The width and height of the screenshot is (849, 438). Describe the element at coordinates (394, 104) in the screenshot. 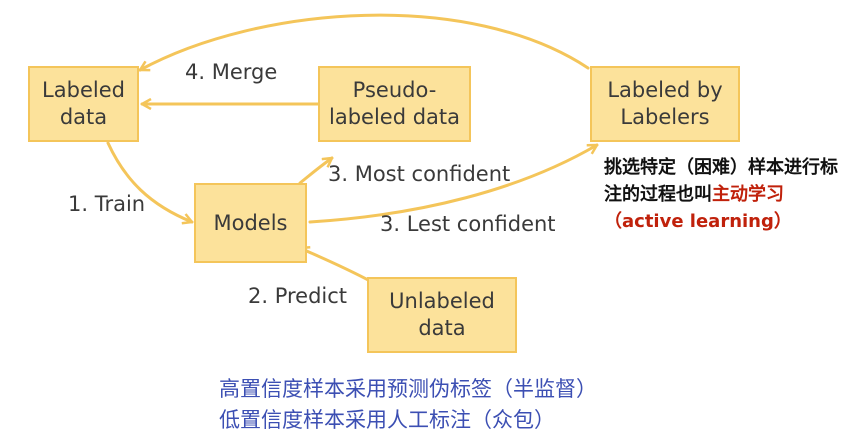

I see `pseudo-labeled-data-box: Pseudo- labeled data` at that location.